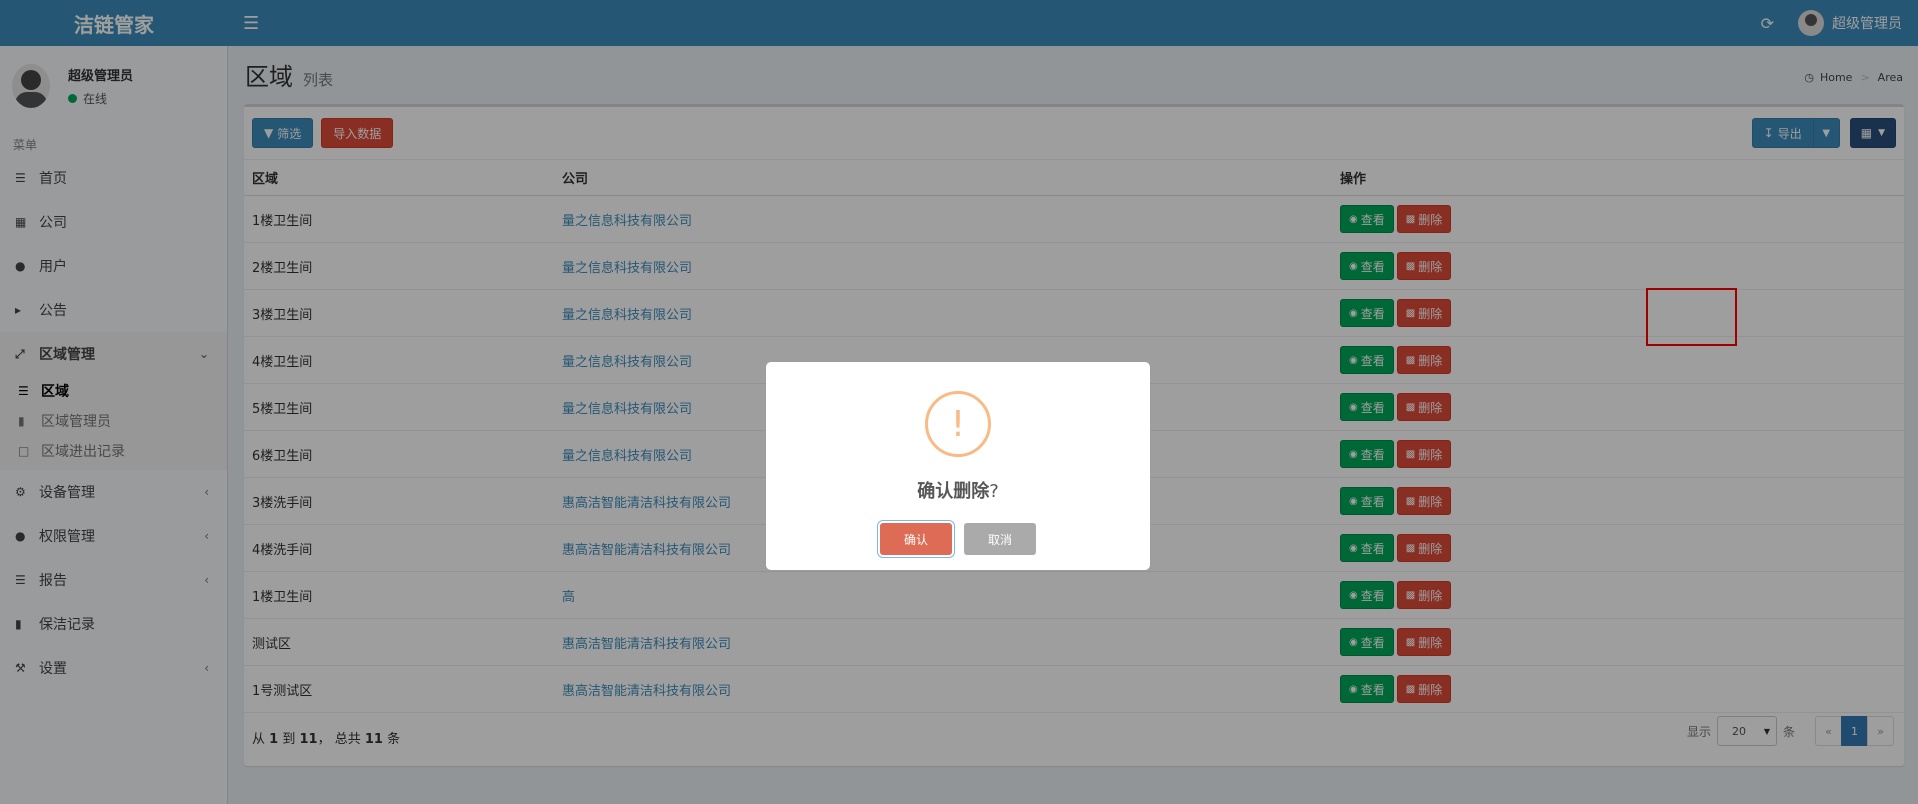  I want to click on dialog-title: 确认删除?, so click(958, 490).